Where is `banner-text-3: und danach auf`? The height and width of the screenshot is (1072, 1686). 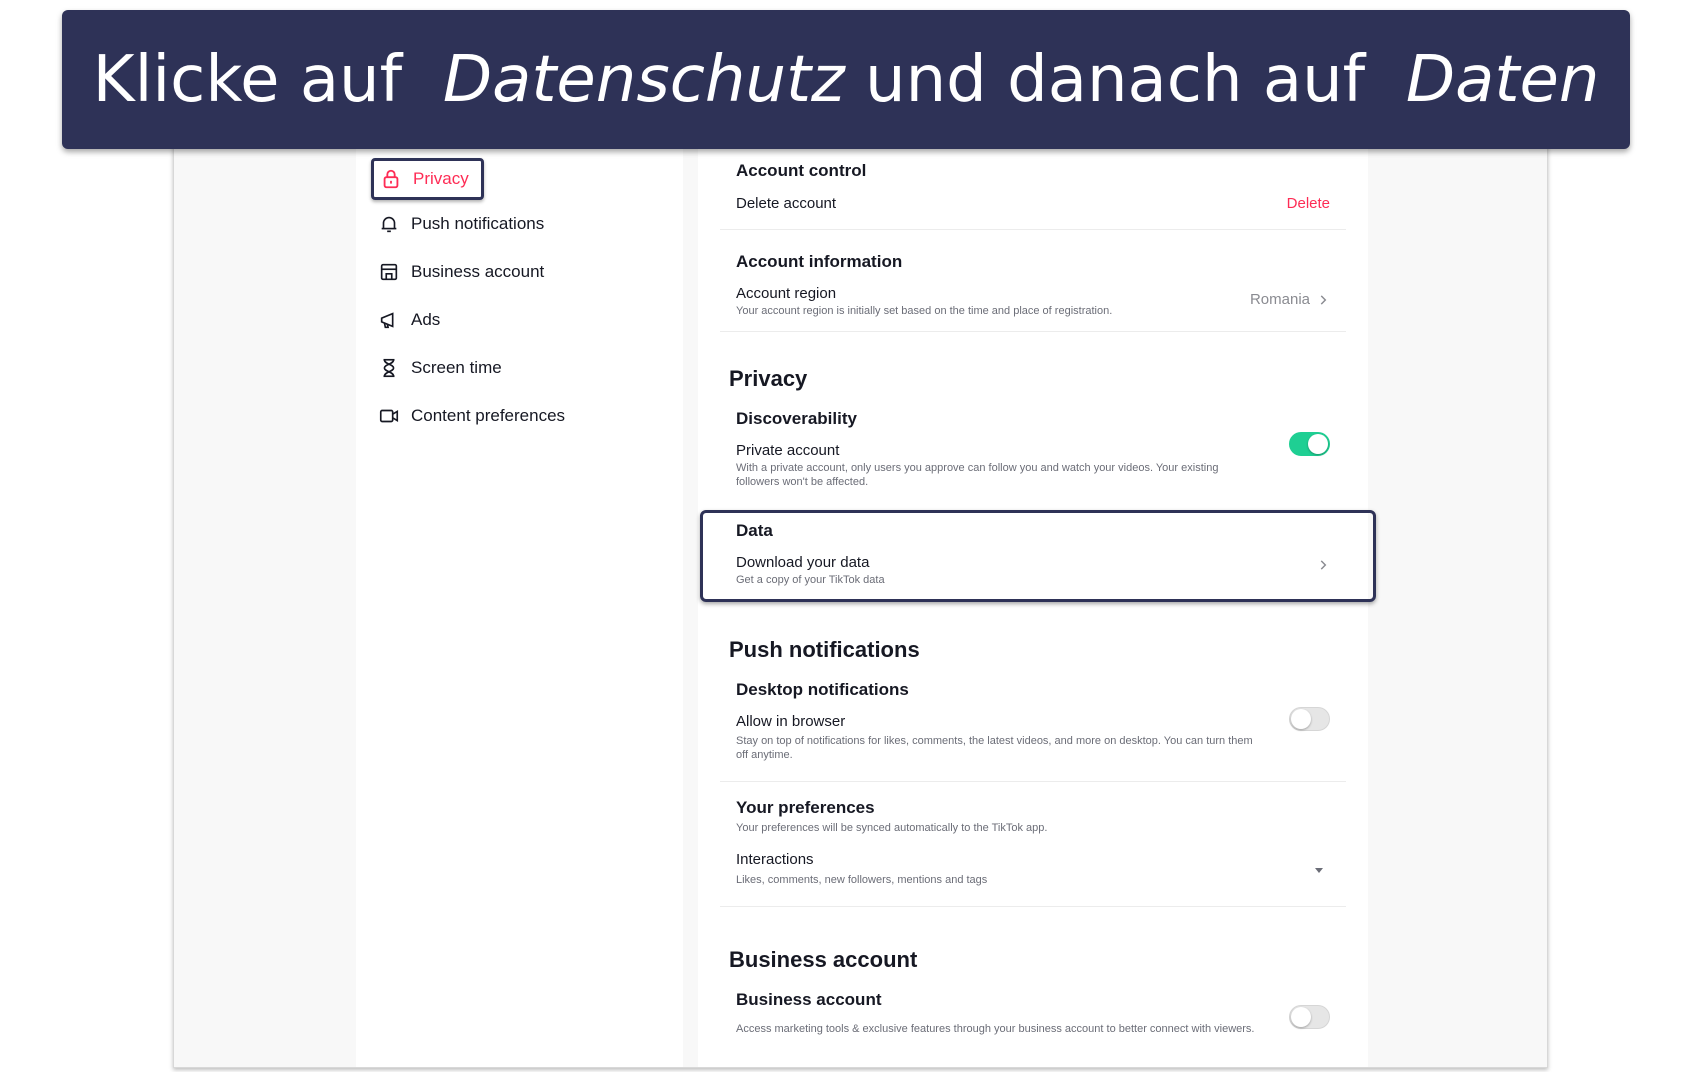
banner-text-3: und danach auf is located at coordinates (1115, 79).